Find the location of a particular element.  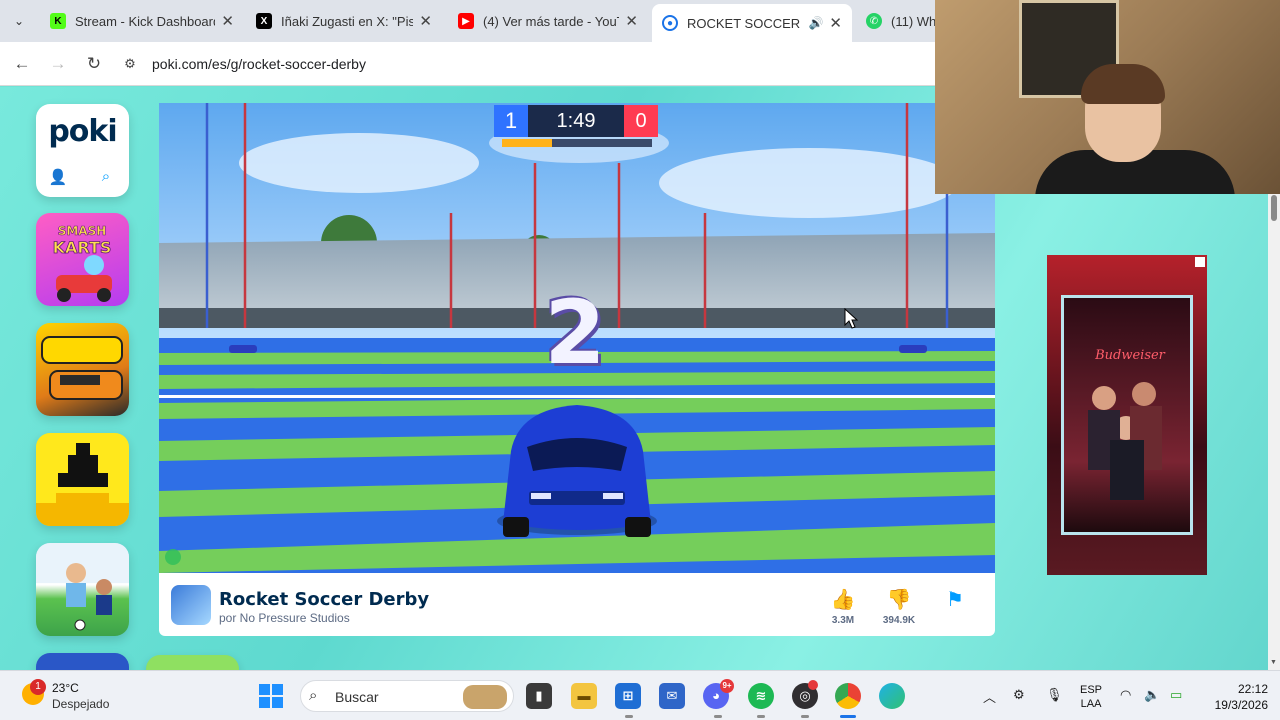

clock-time: 22:12 is located at coordinates (1252, 689).